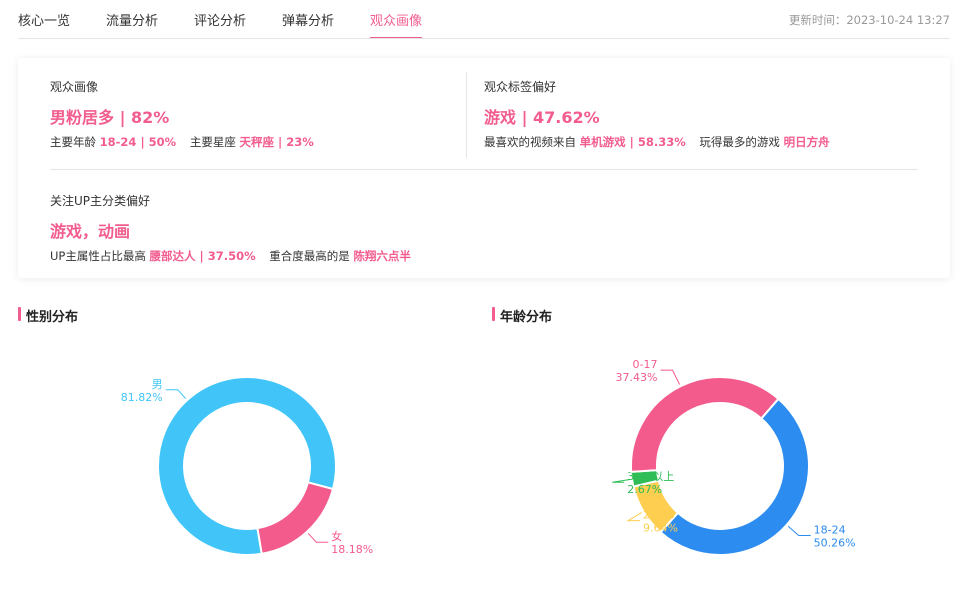 This screenshot has height=591, width=970. What do you see at coordinates (142, 397) in the screenshot?
I see `gender-label-value-0: 81.82%` at bounding box center [142, 397].